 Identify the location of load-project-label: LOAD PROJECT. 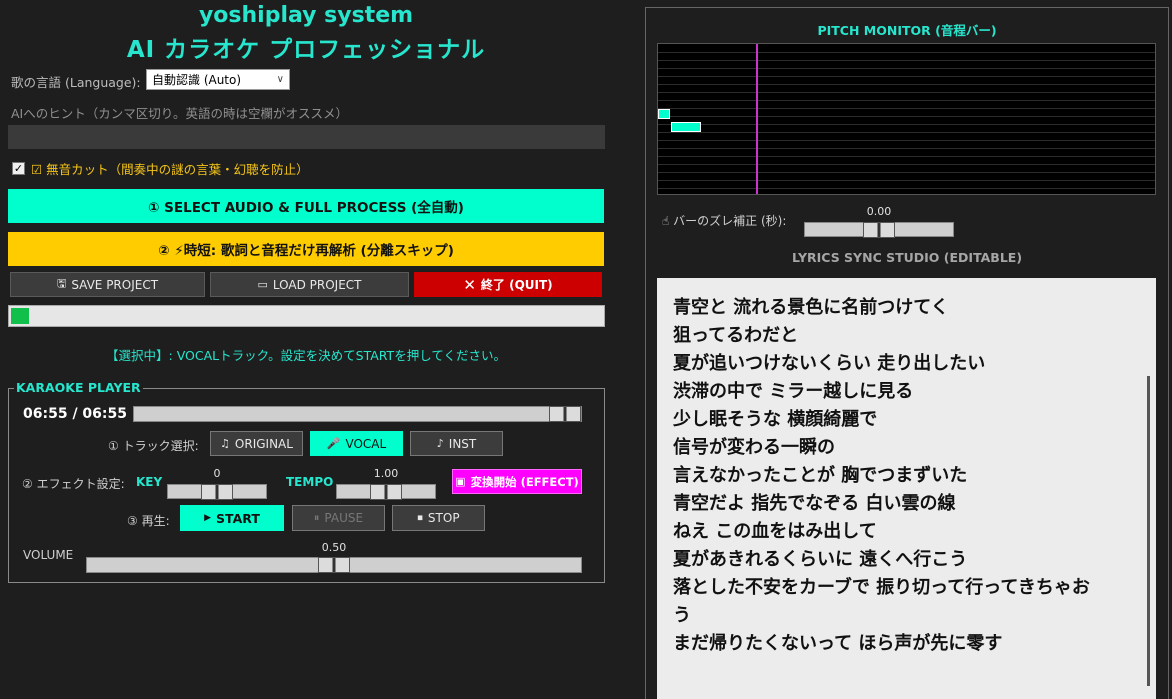
(317, 284).